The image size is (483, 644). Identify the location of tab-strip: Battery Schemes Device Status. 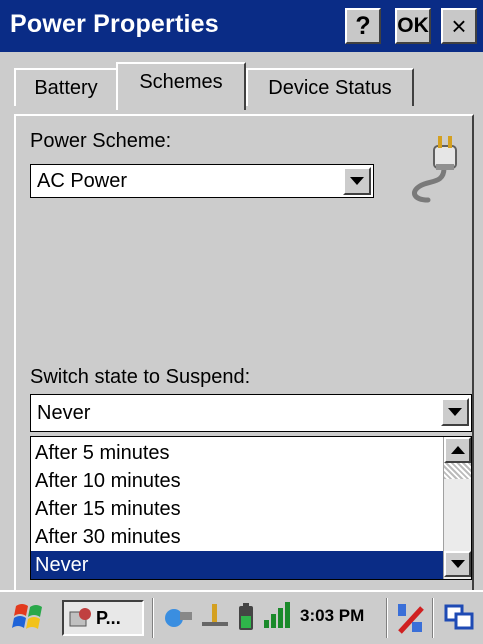
(241, 83).